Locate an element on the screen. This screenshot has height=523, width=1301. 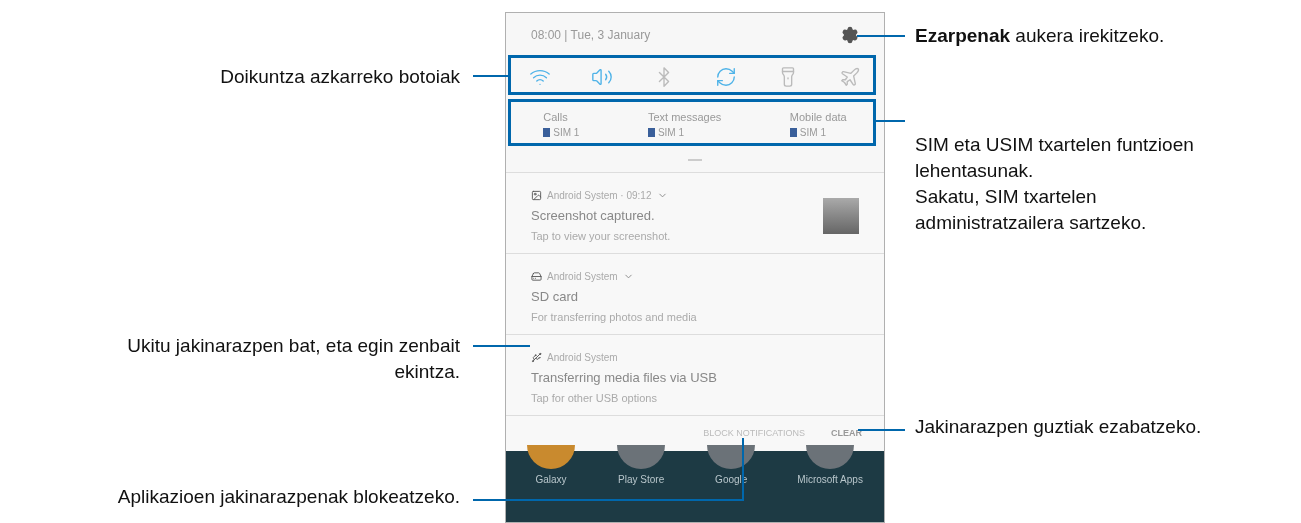
usb-icon is located at coordinates (536, 357).